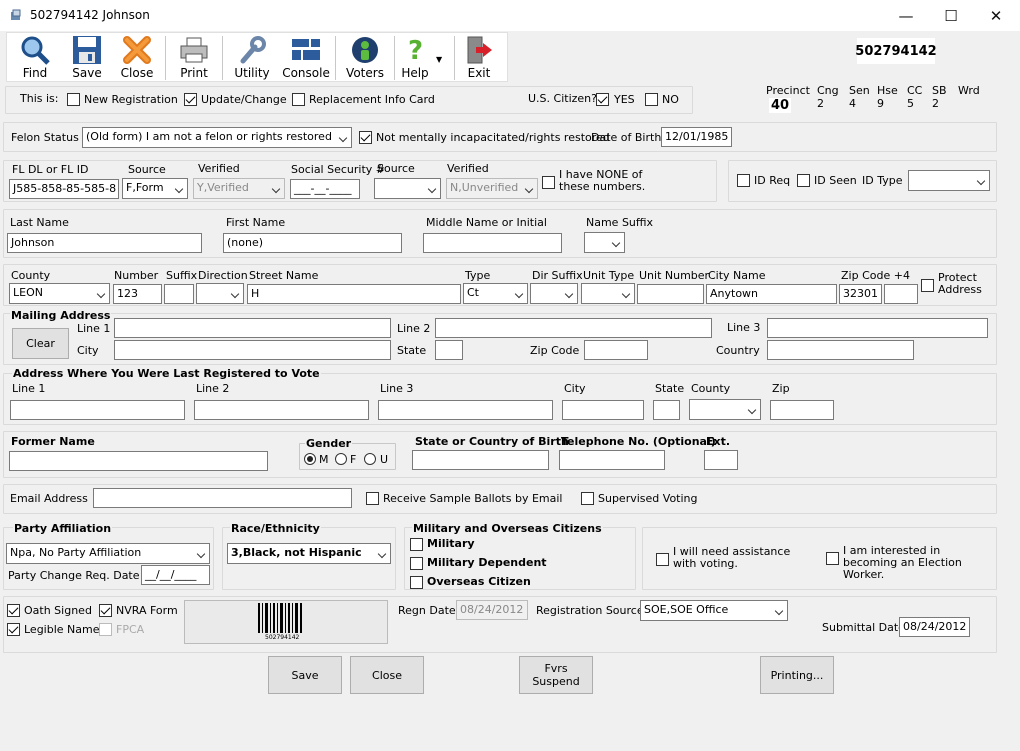 This screenshot has width=1020, height=751. Describe the element at coordinates (608, 293) in the screenshot. I see `unit-type-select` at that location.